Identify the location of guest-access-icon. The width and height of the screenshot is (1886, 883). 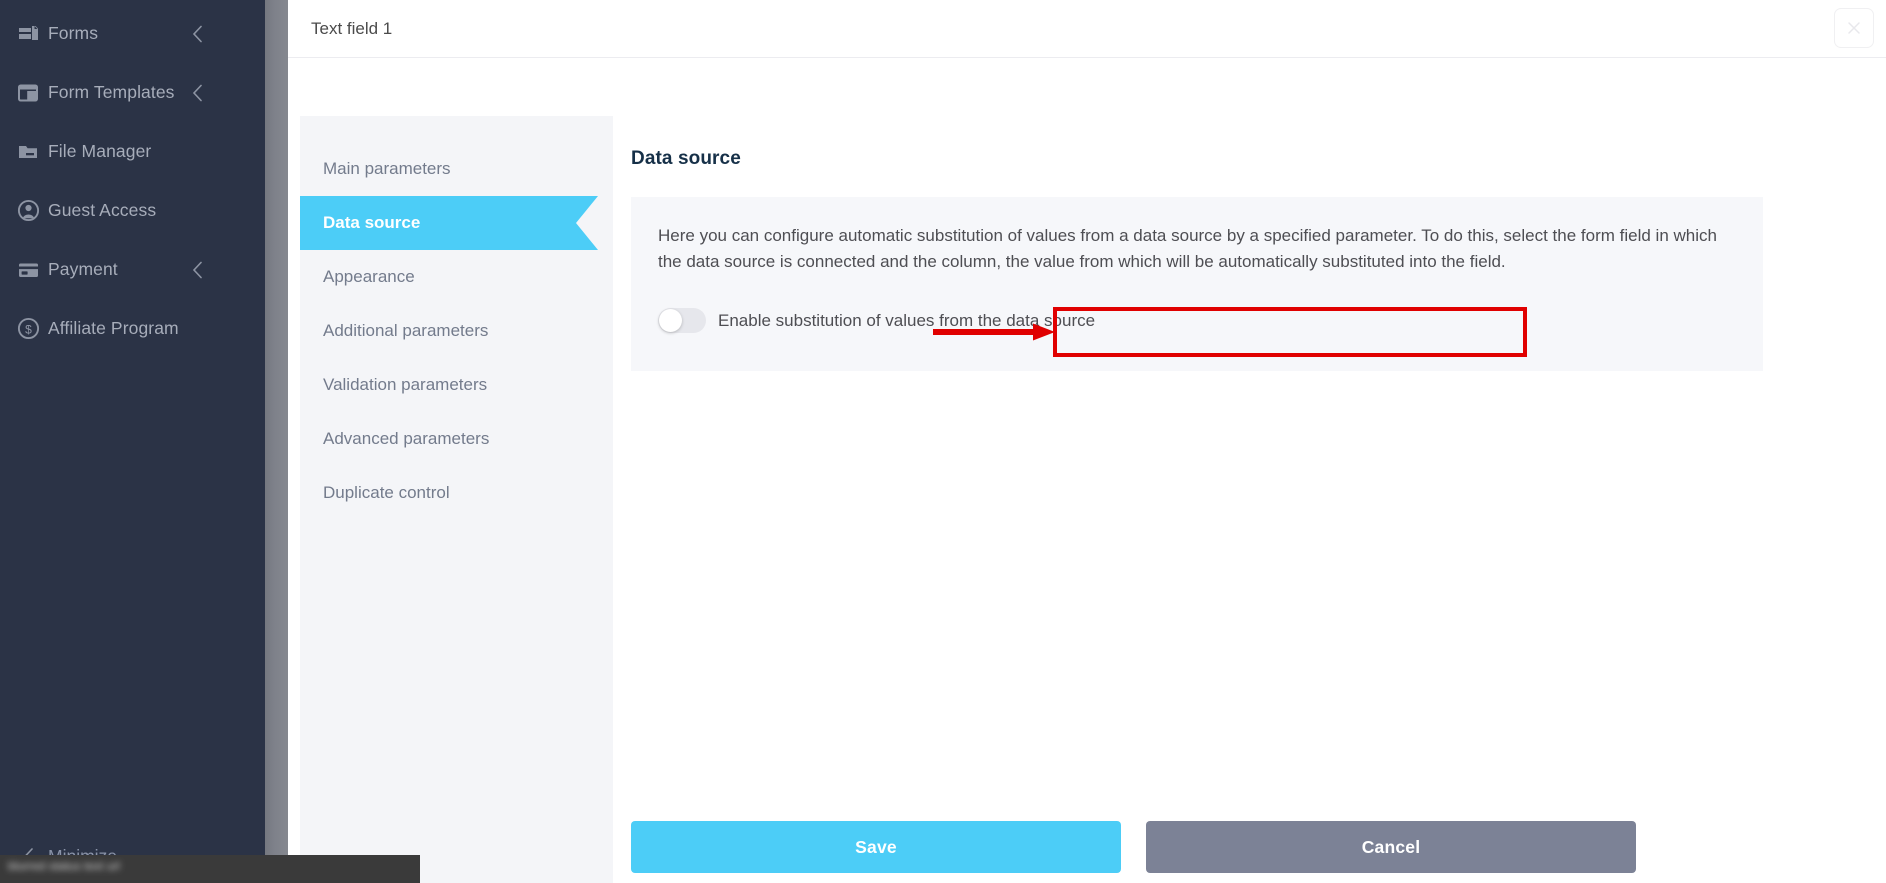
(28, 210).